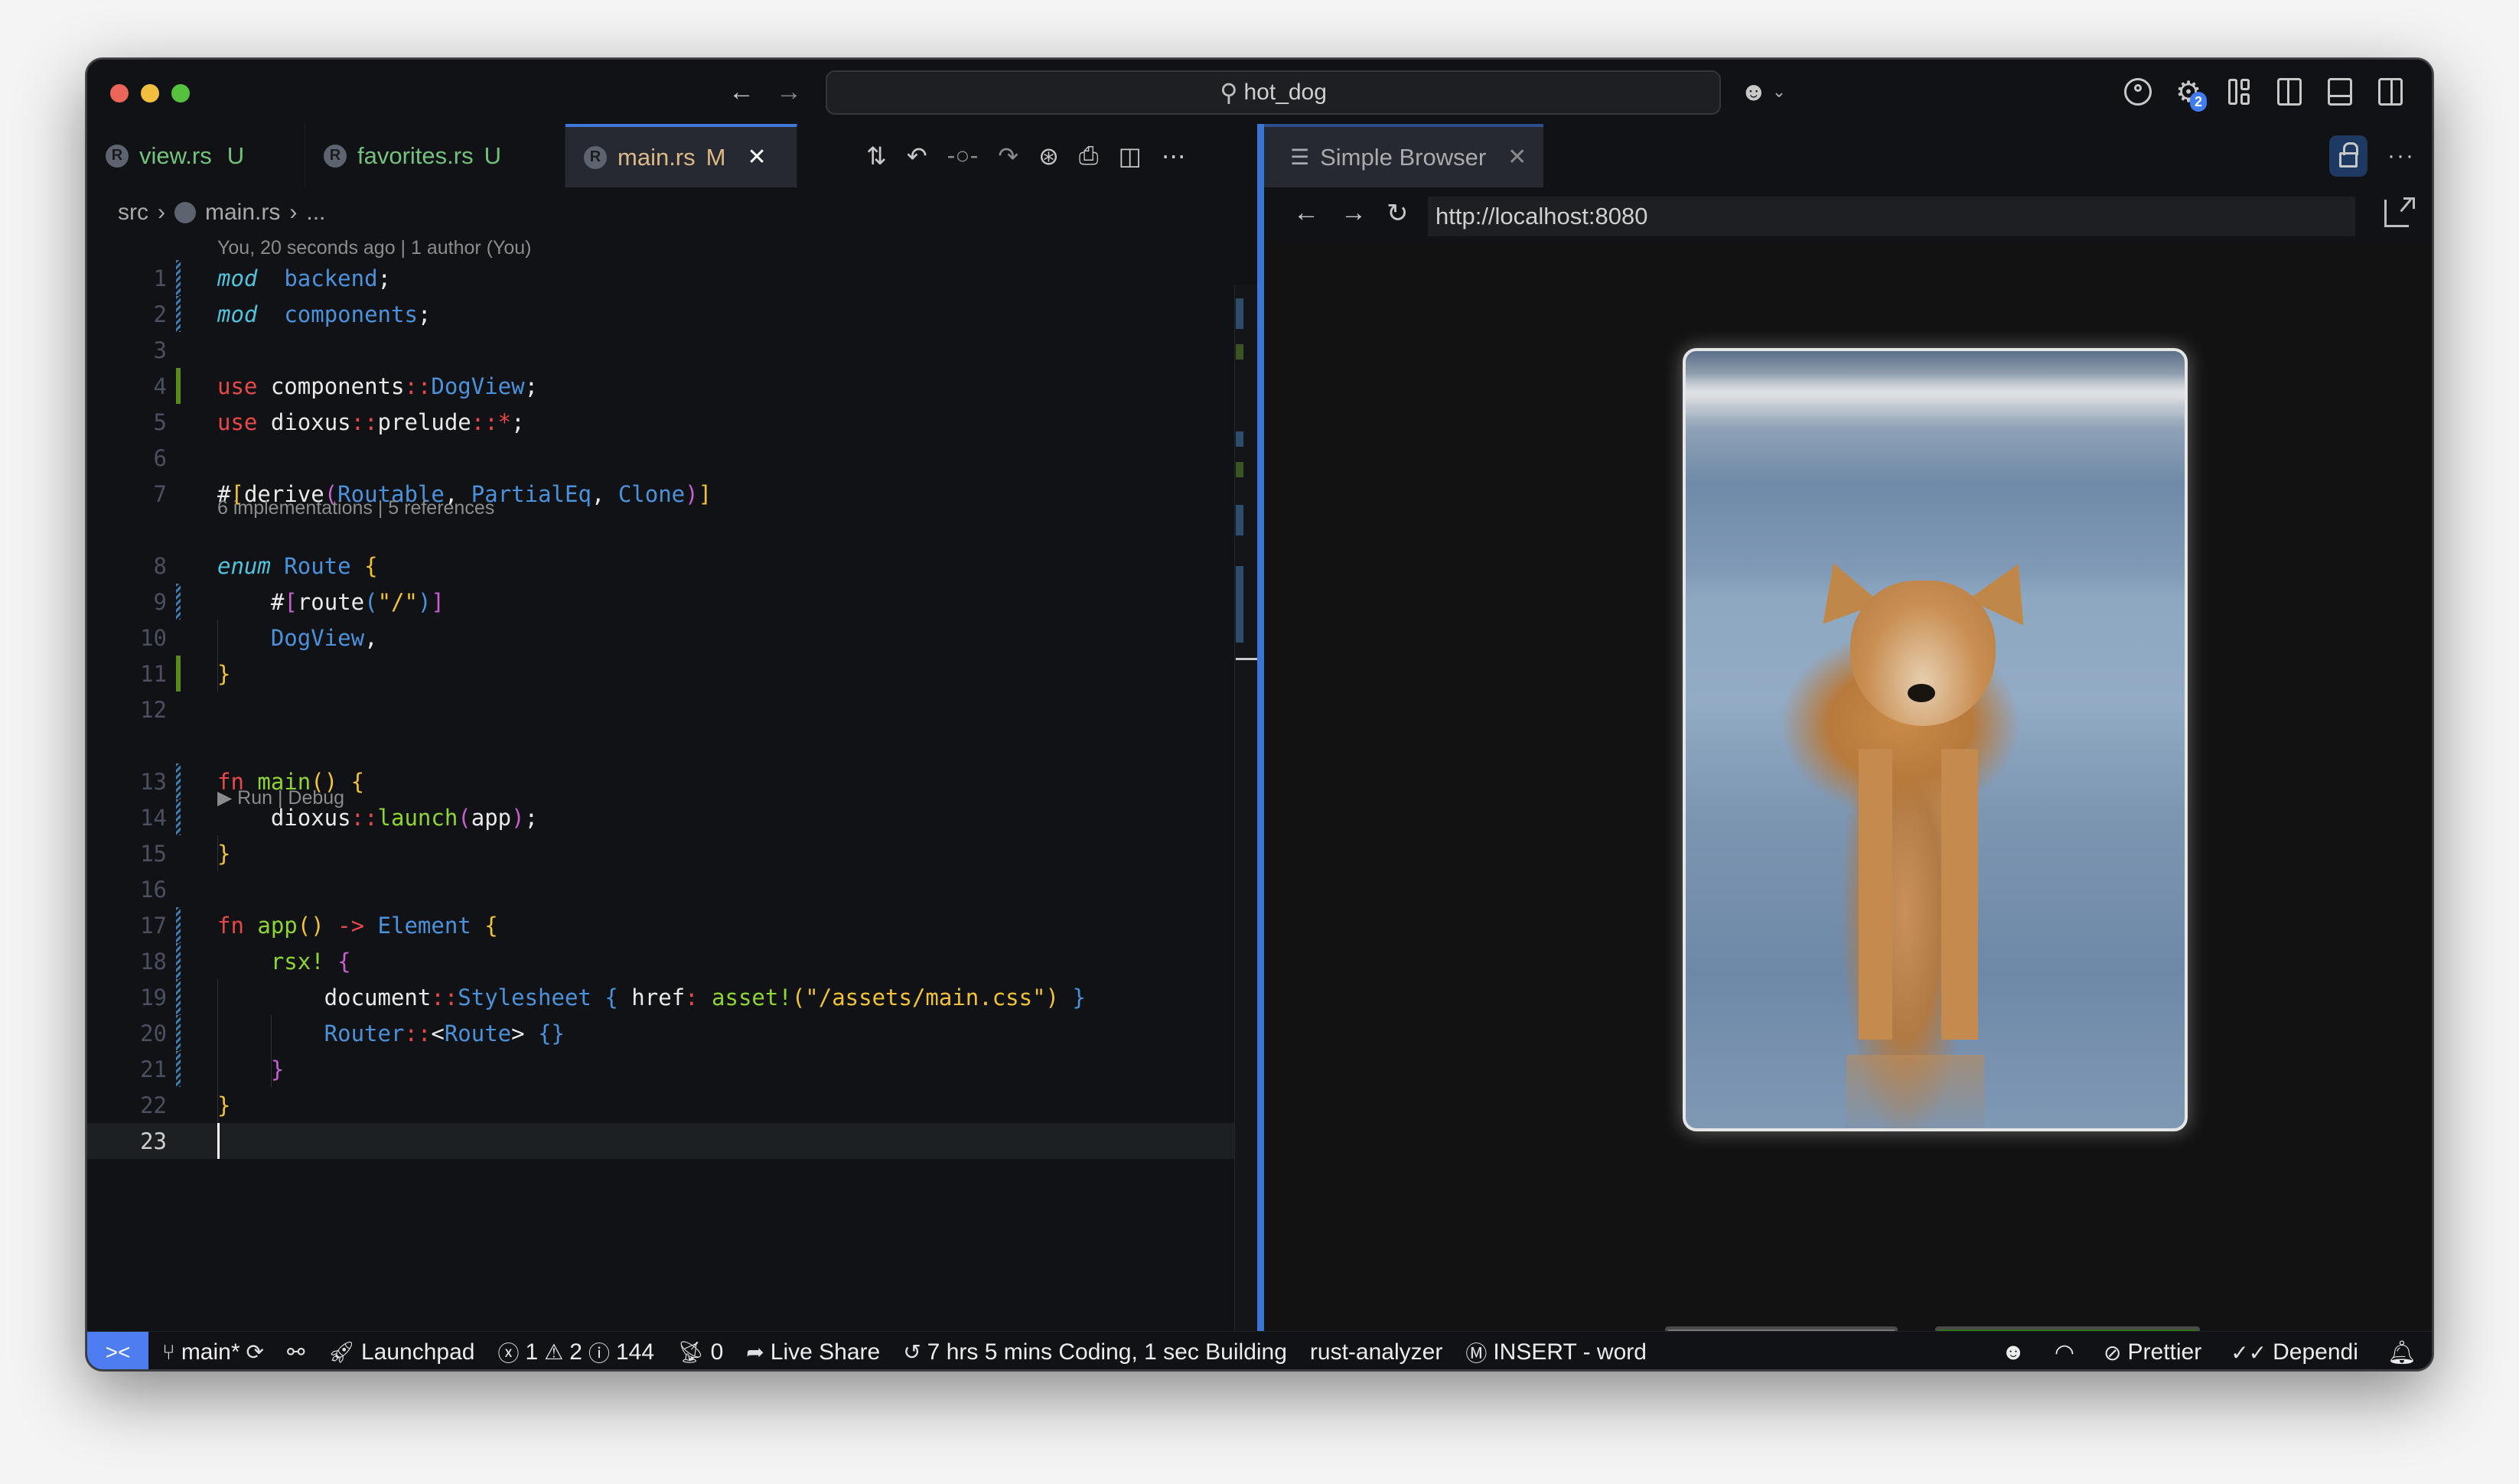 This screenshot has width=2519, height=1484. I want to click on line-number: 22, so click(127, 1105).